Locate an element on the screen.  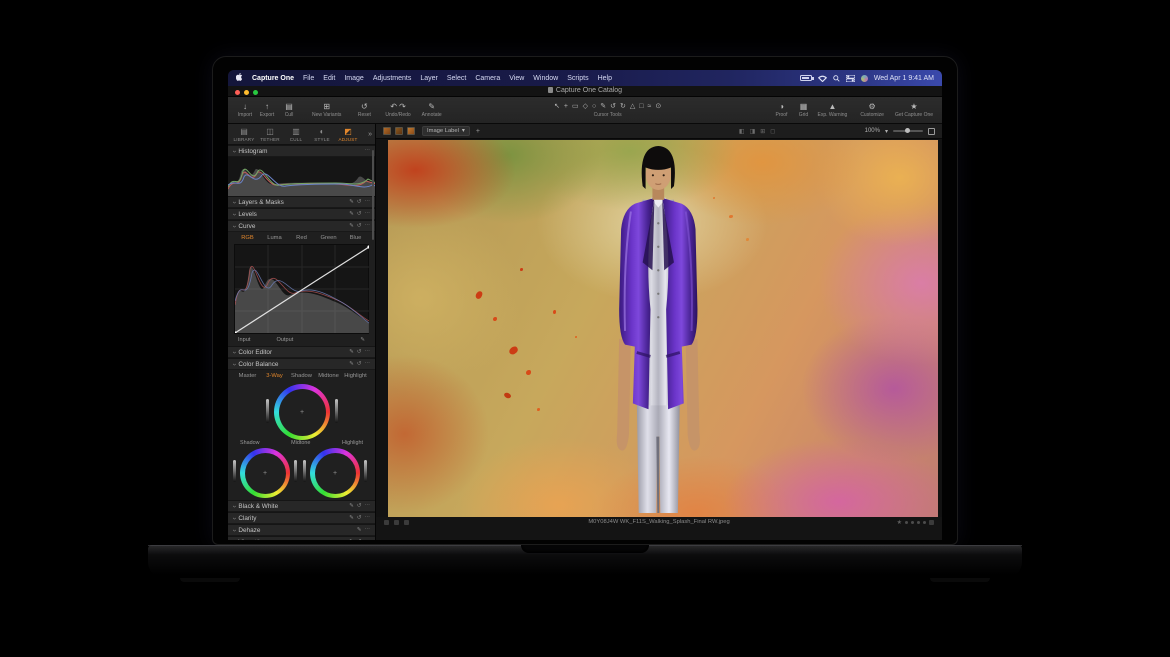
panel-vignetting-header: › Vignetting ✎↺⋯ is located at coordinates (301, 538).